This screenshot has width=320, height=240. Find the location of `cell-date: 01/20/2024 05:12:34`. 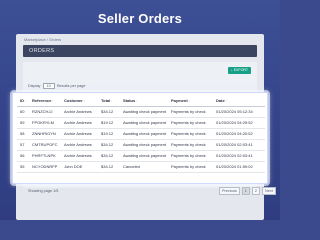

cell-date: 01/20/2024 05:12:34 is located at coordinates (240, 112).